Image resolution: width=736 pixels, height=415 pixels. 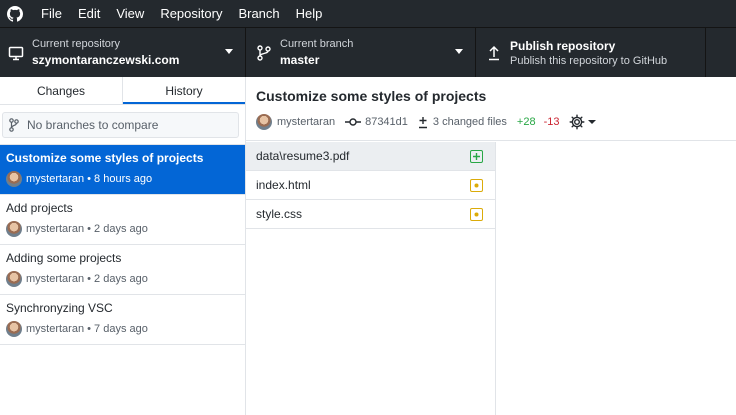 I want to click on gear-icon, so click(x=577, y=122).